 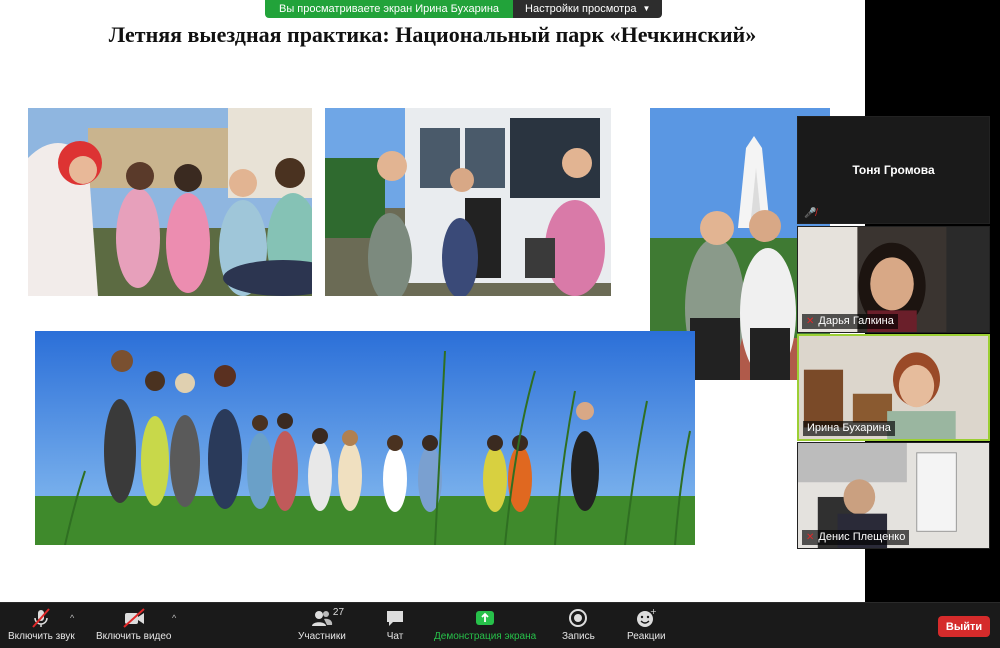 What do you see at coordinates (134, 636) in the screenshot?
I see `start-video-label: Включить видео` at bounding box center [134, 636].